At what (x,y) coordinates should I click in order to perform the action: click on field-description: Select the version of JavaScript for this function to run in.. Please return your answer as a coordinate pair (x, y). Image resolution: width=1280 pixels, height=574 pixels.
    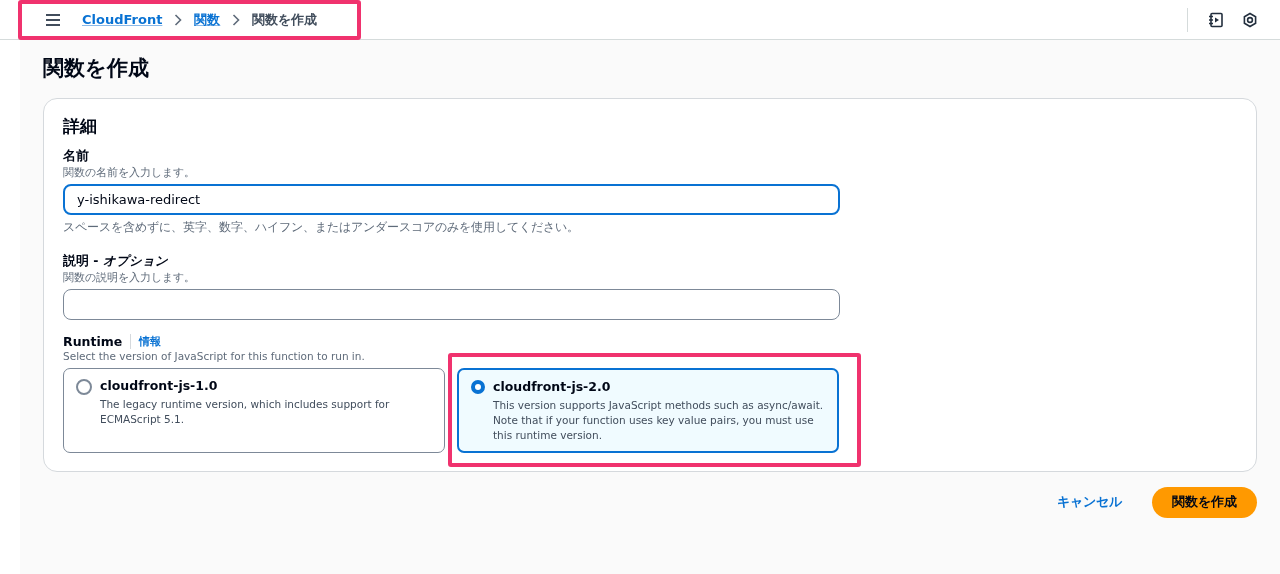
    Looking at the image, I should click on (214, 356).